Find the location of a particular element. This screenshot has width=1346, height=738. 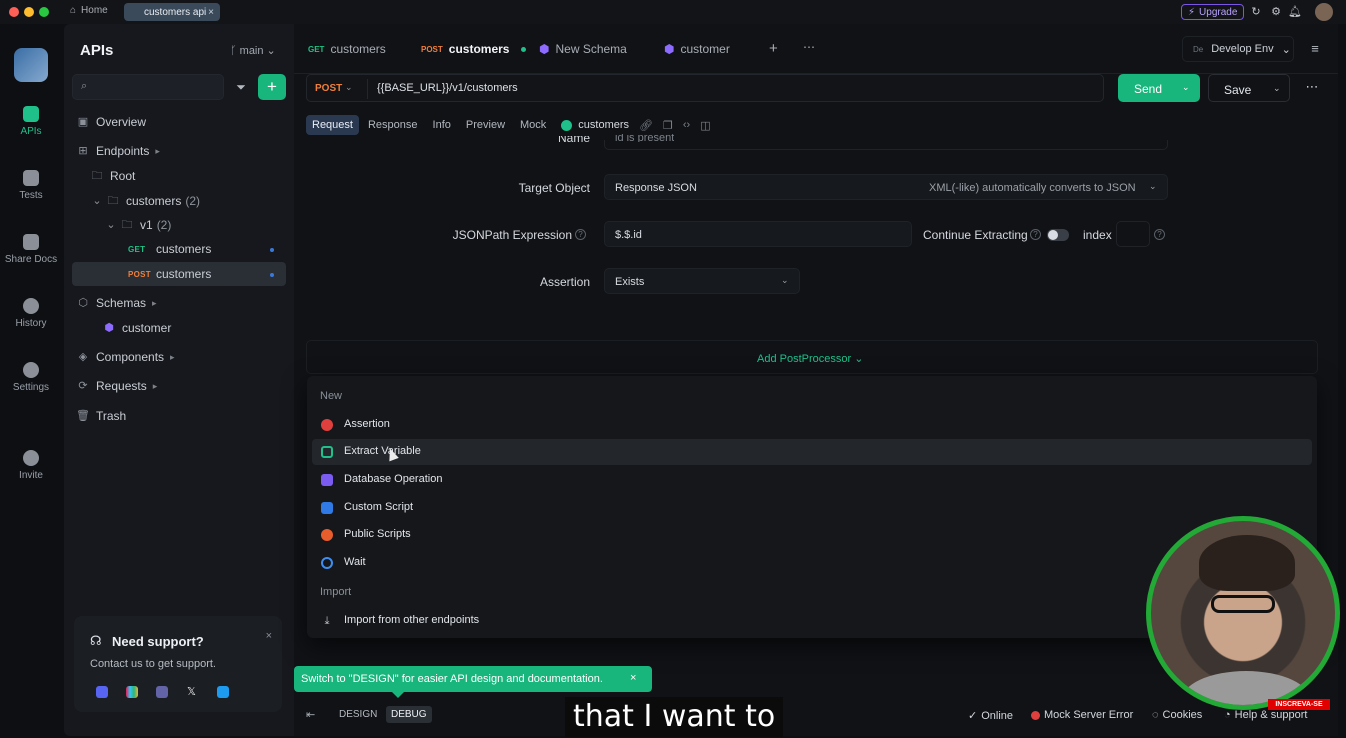

slack-icon is located at coordinates (132, 692).